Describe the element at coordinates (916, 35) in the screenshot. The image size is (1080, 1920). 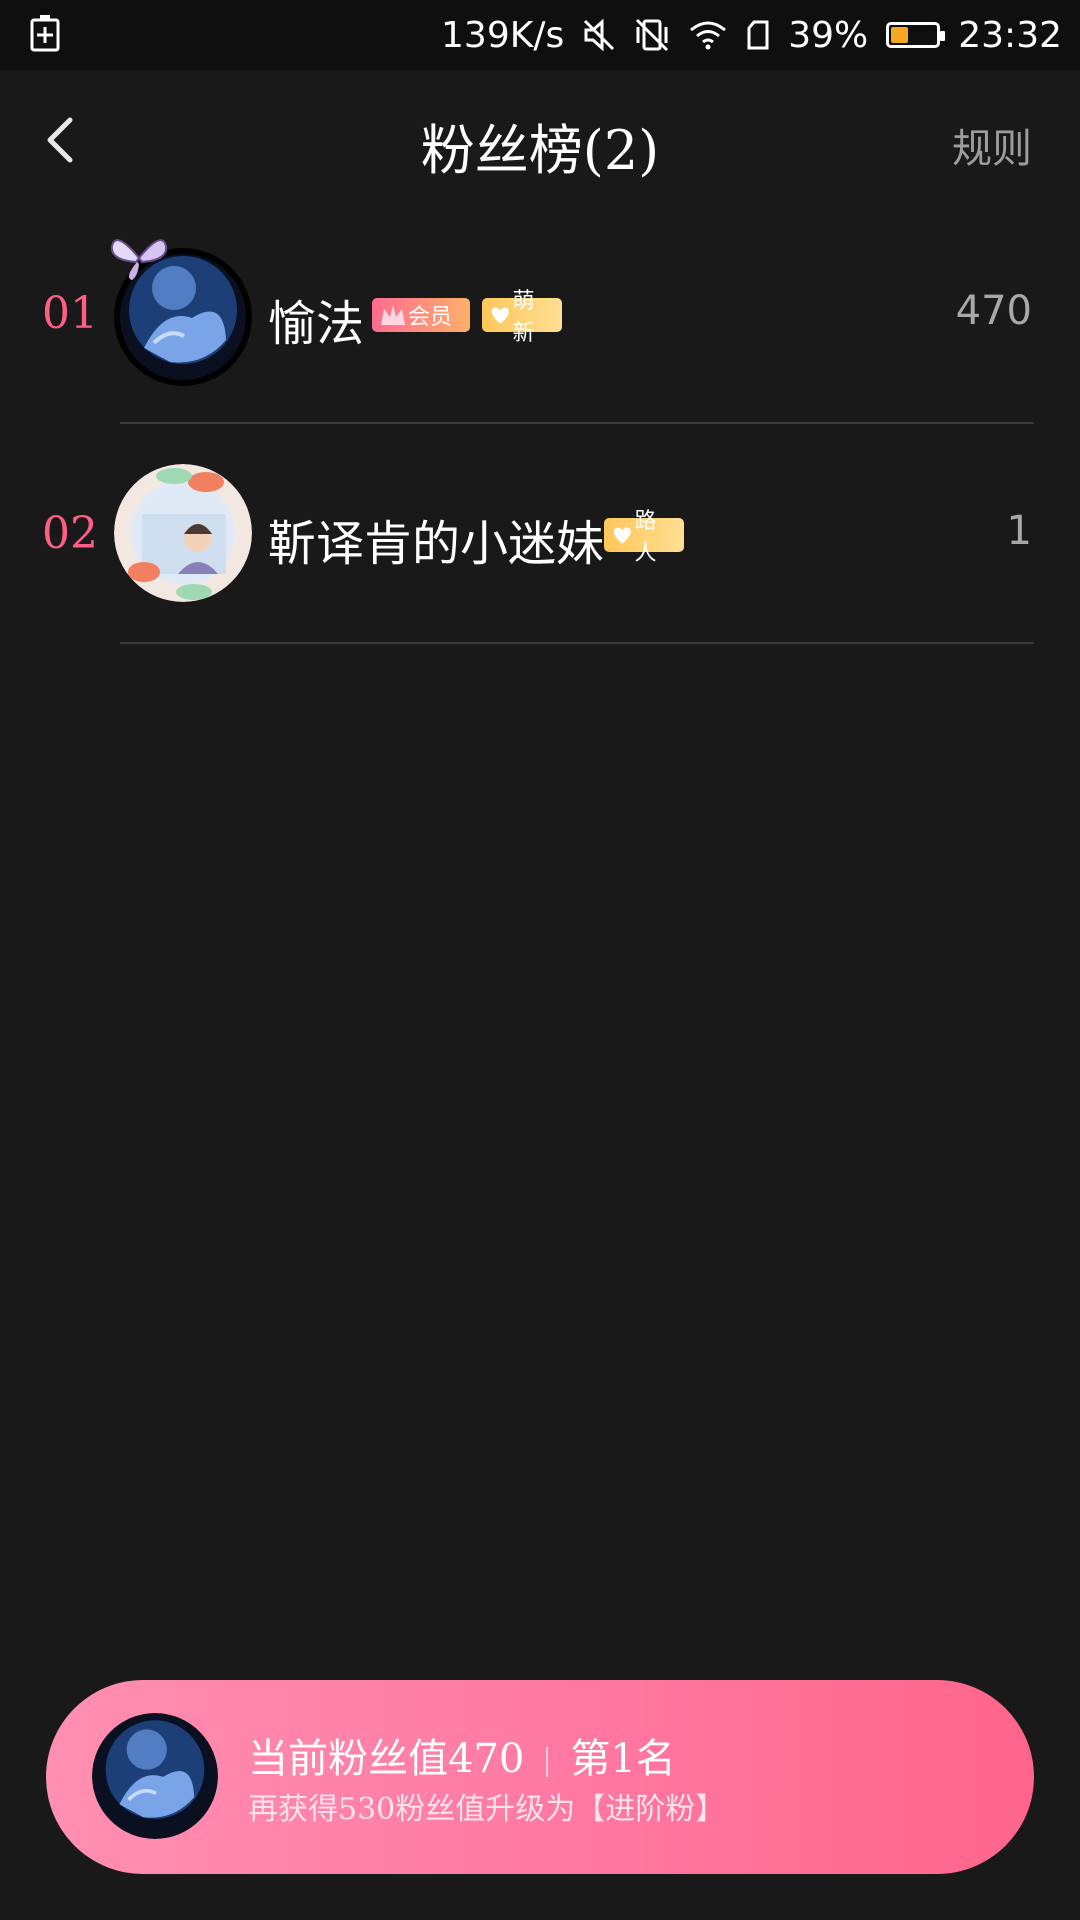
I see `battery-icon` at that location.